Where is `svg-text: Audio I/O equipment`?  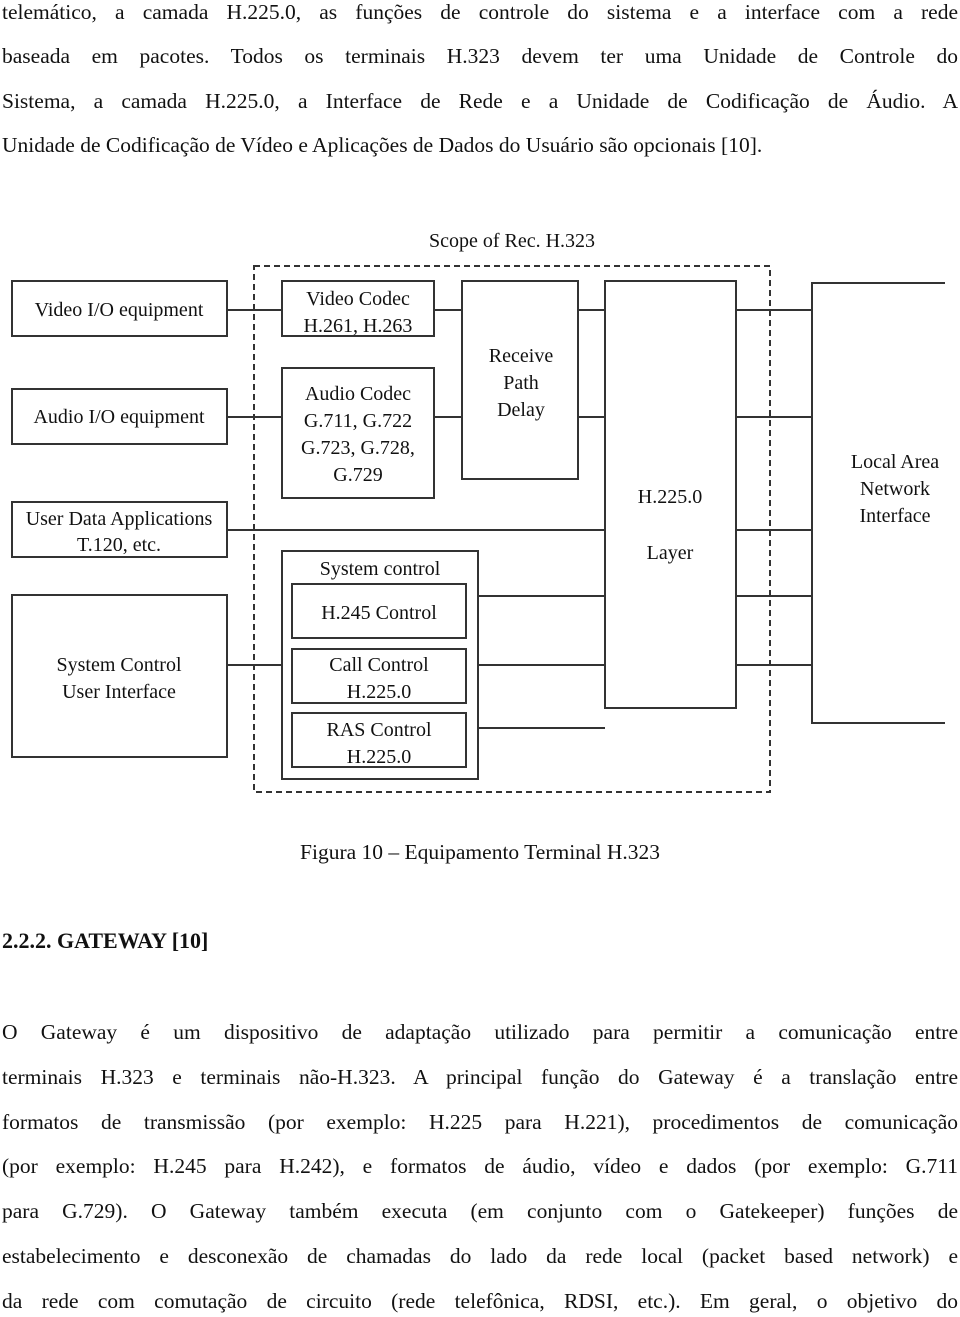
svg-text: Audio I/O equipment is located at coordinates (119, 417).